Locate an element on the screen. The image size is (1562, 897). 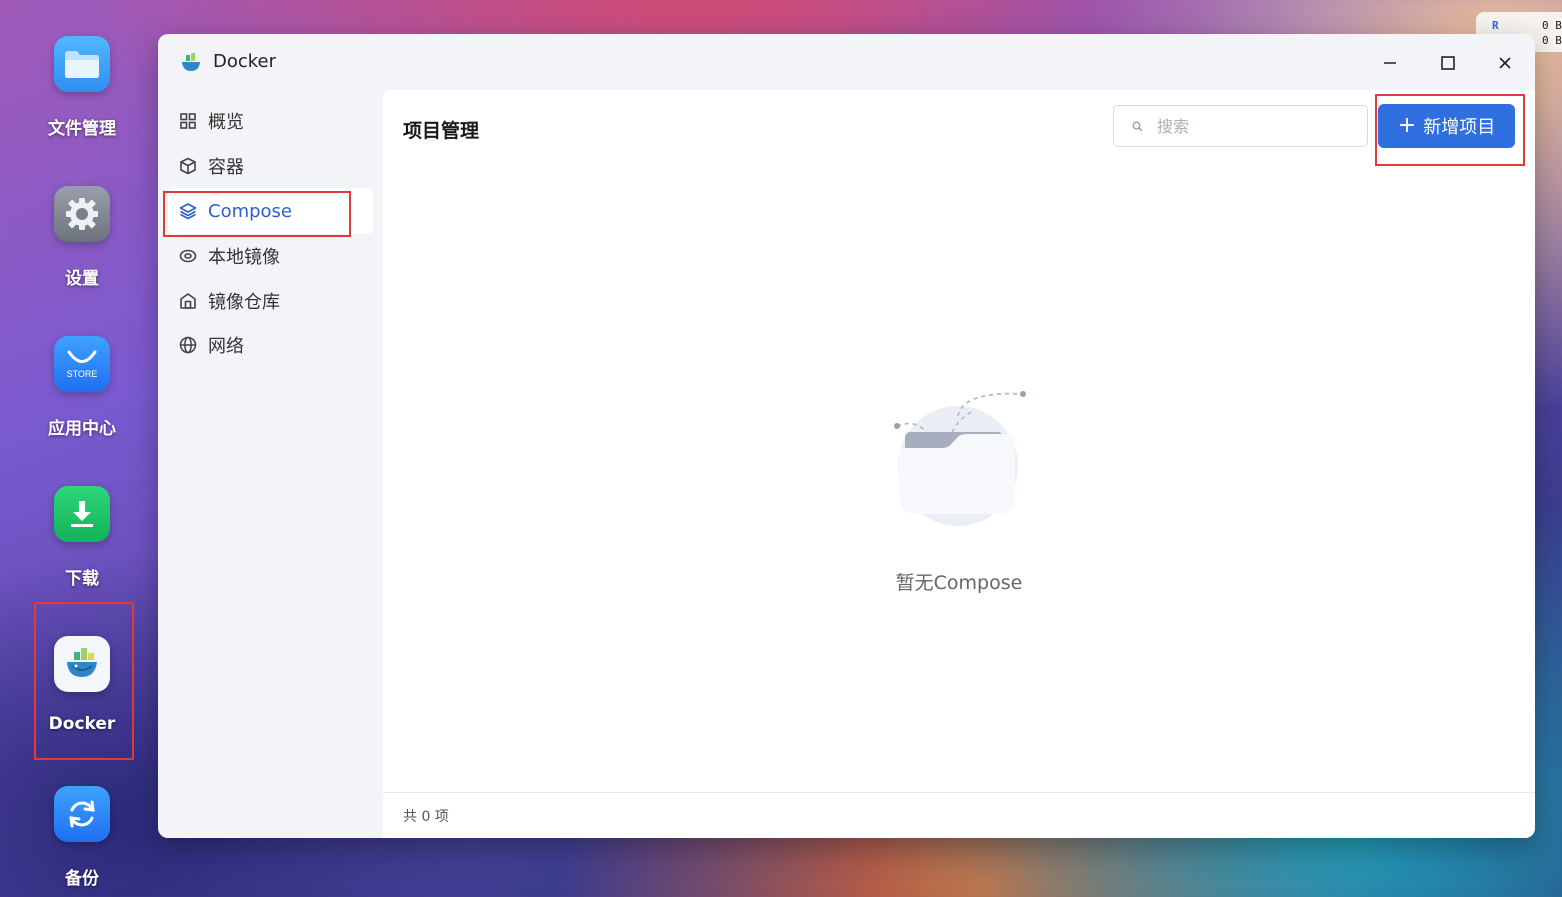
add-project-button: + 新增项目 is located at coordinates (1446, 126).